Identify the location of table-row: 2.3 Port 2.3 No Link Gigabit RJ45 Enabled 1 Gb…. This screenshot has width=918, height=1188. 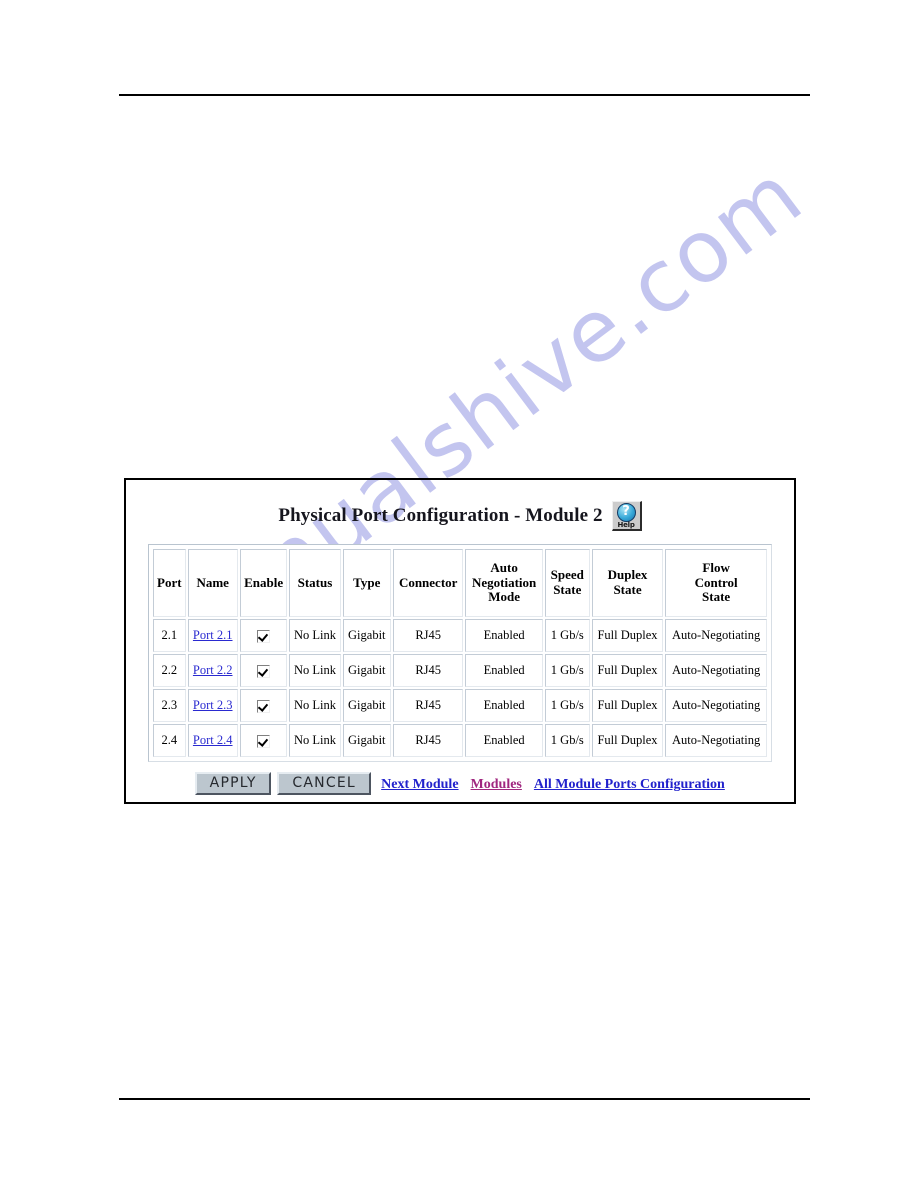
(460, 705).